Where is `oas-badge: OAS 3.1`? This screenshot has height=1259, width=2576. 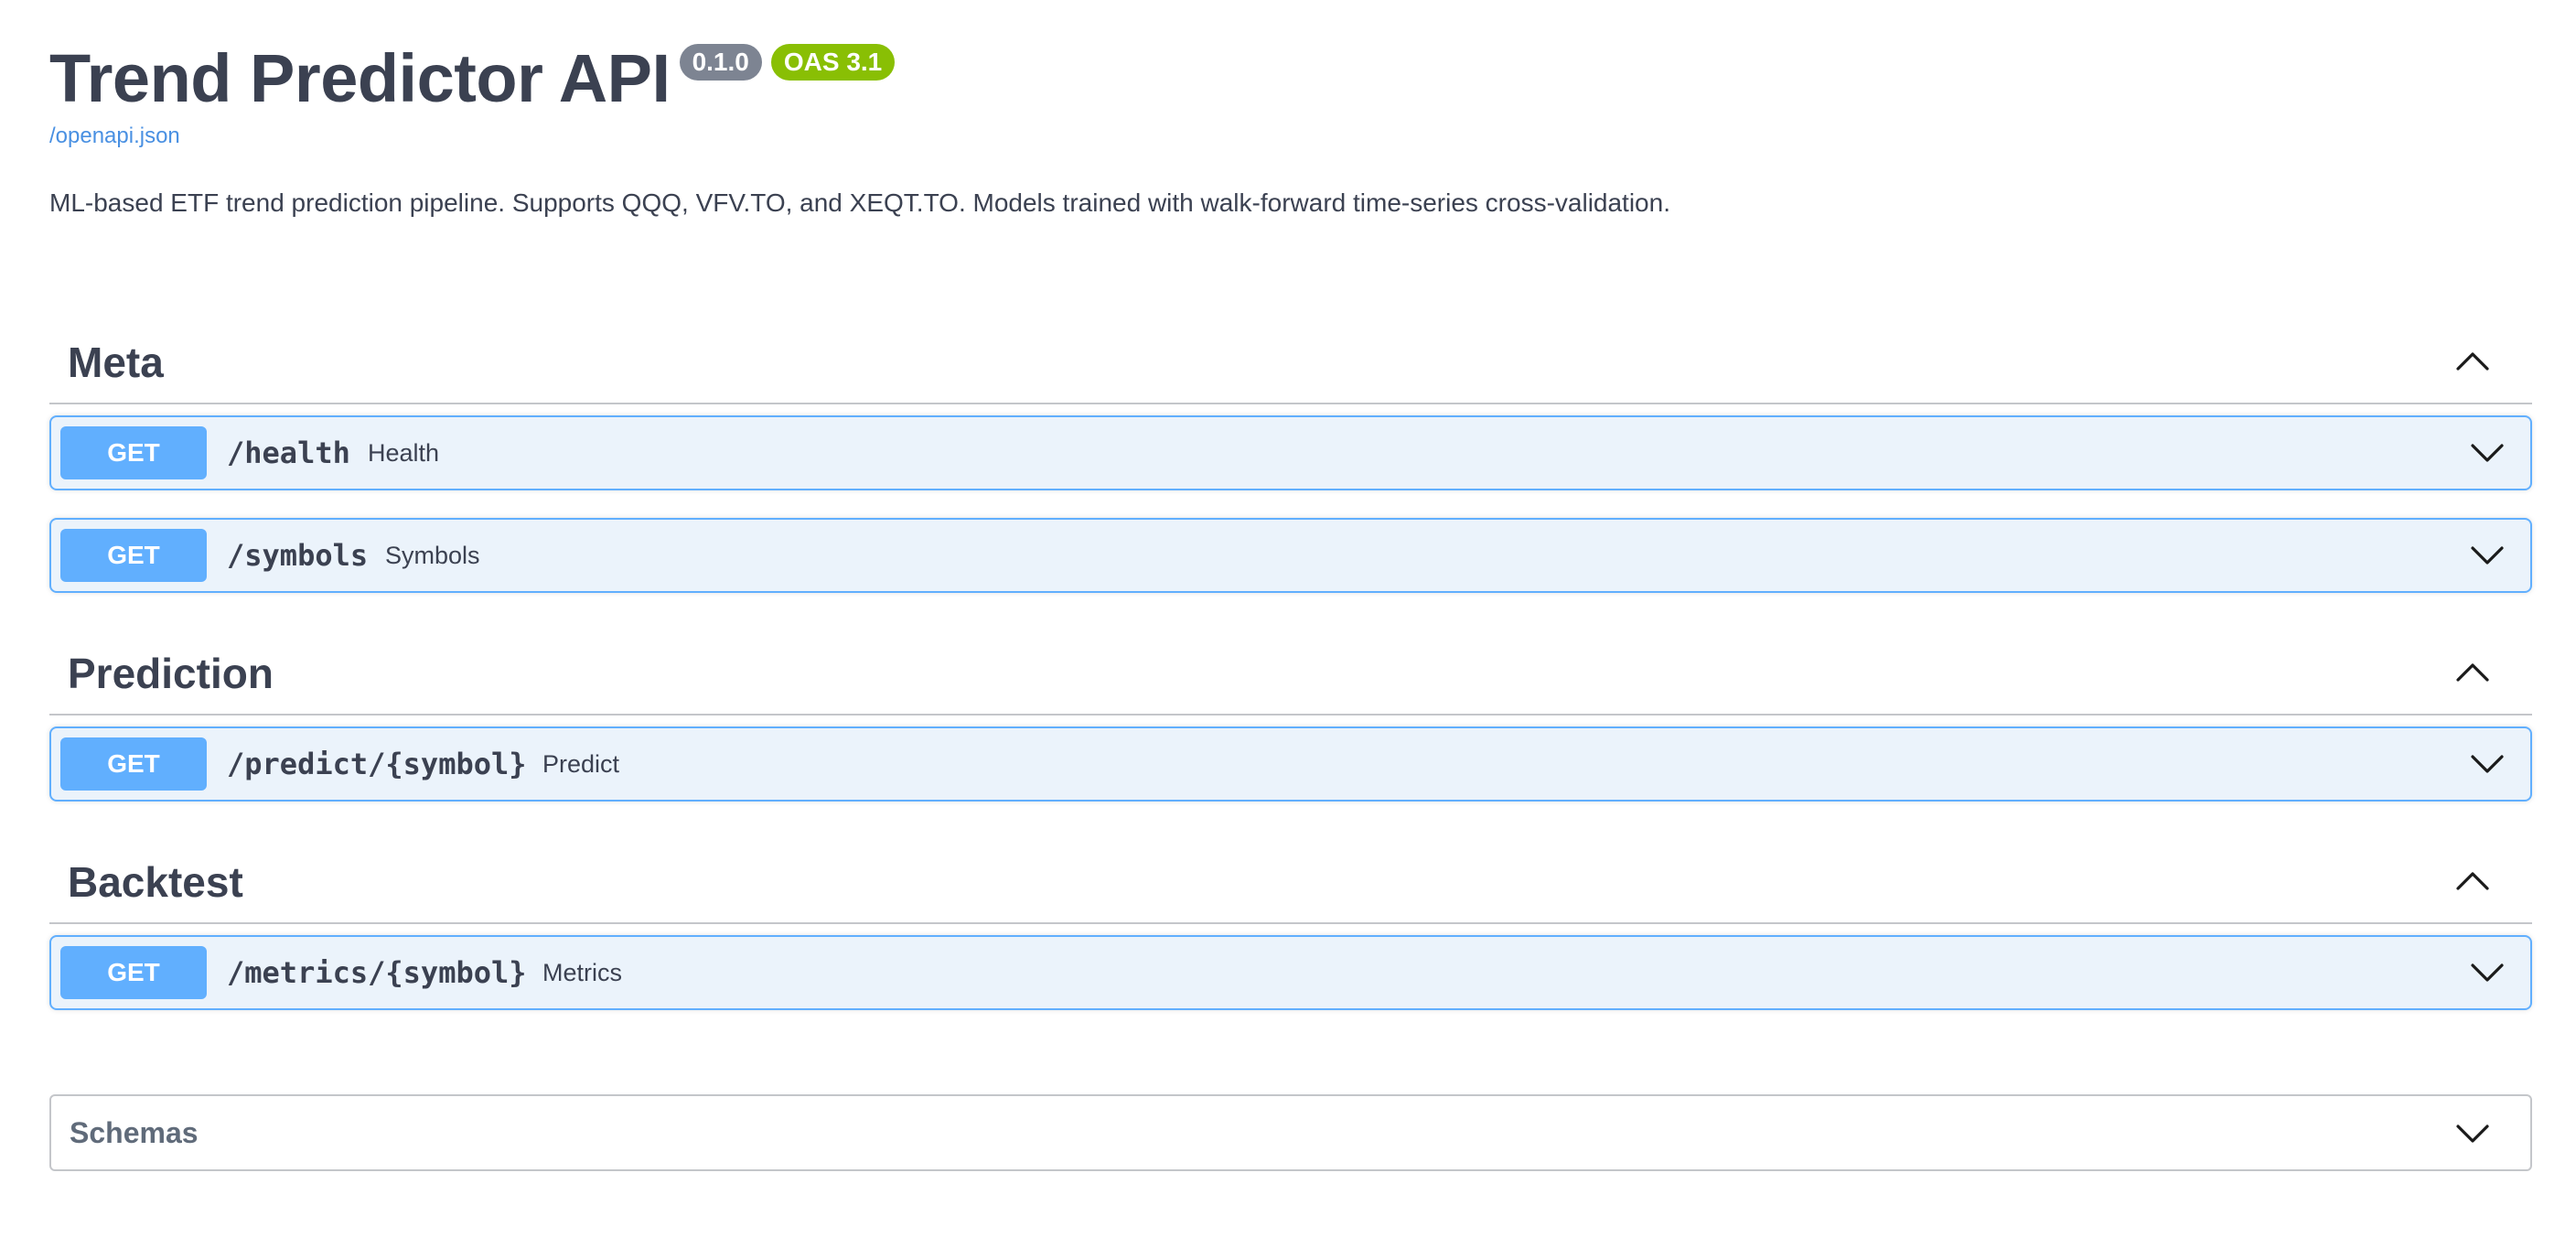 oas-badge: OAS 3.1 is located at coordinates (833, 62).